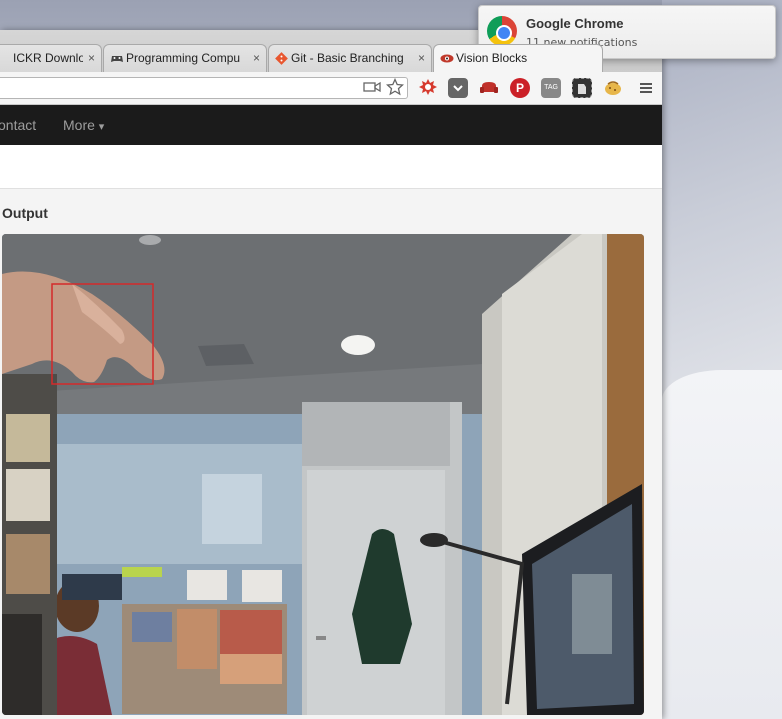 This screenshot has height=719, width=782. I want to click on cookie-icon, so click(613, 88).